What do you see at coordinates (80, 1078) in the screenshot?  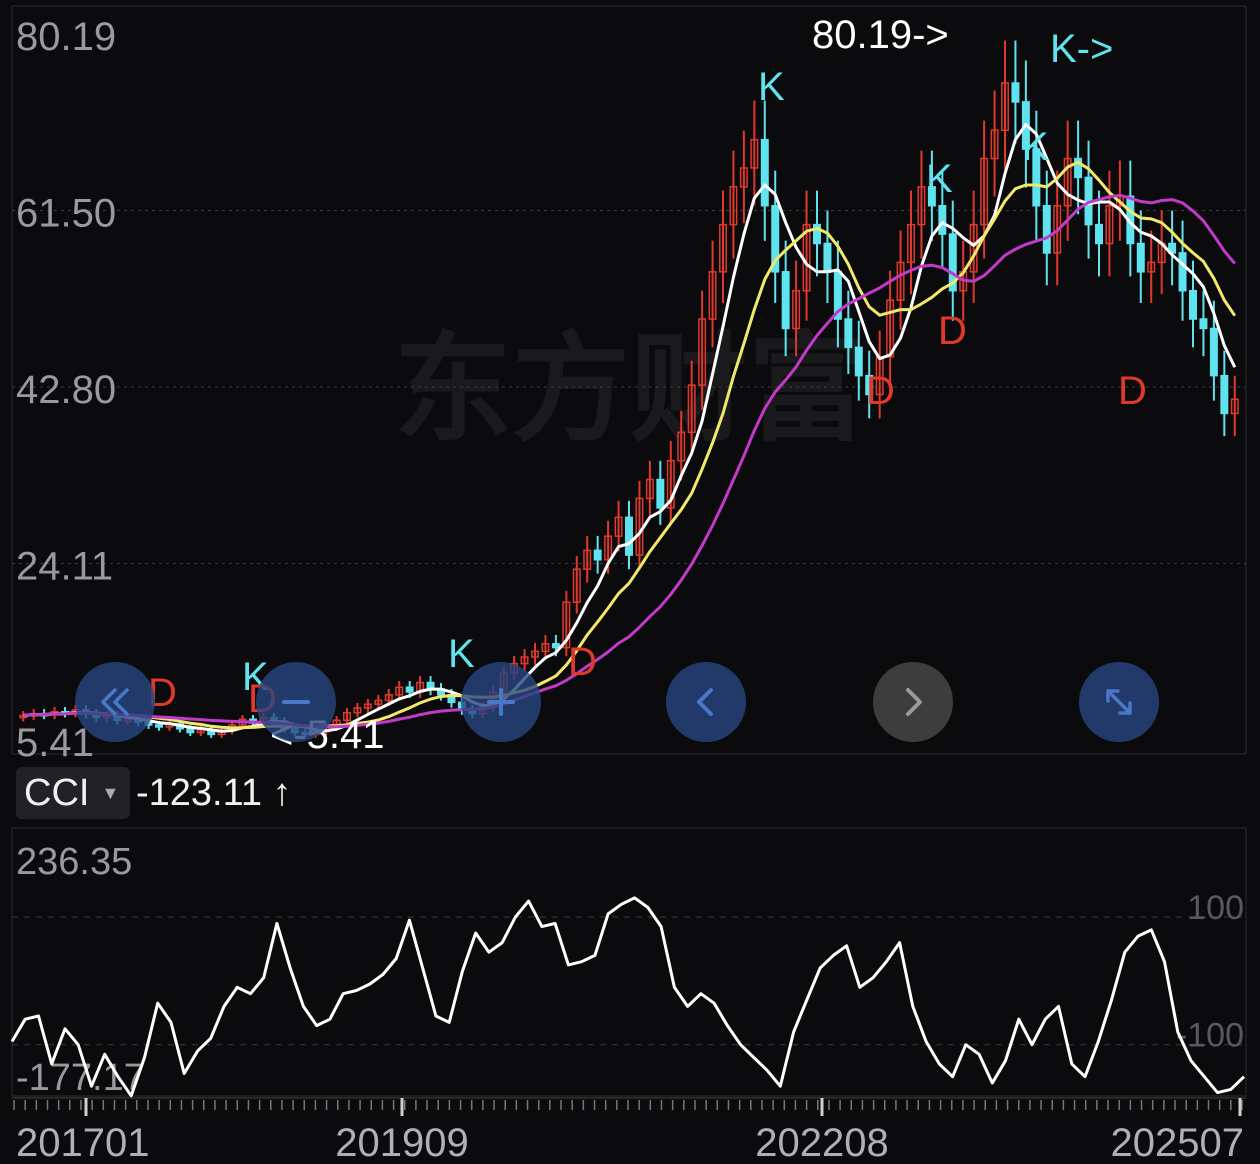 I see `cci-tick-label: -177.17` at bounding box center [80, 1078].